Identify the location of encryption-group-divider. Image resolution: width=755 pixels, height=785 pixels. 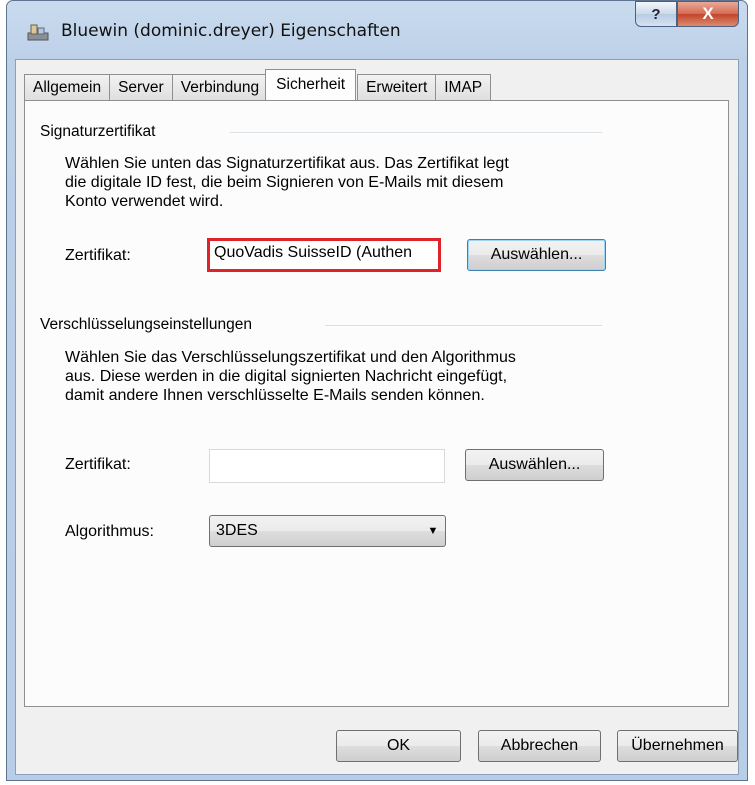
(463, 326).